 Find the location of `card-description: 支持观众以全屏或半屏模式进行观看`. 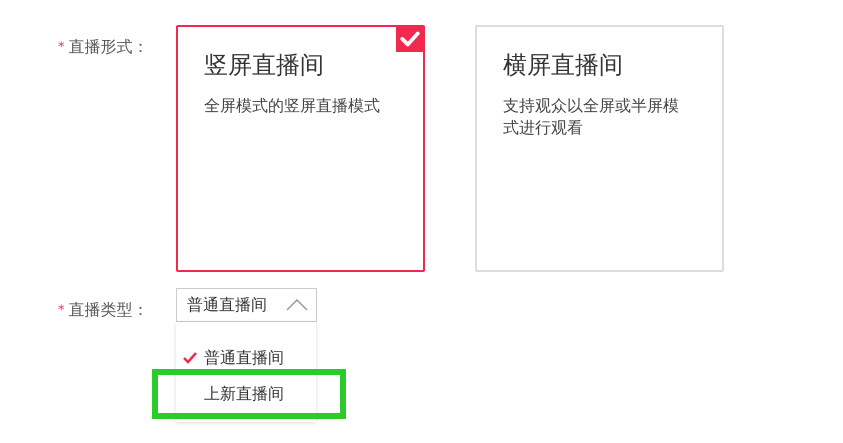

card-description: 支持观众以全屏或半屏模式进行观看 is located at coordinates (591, 117).